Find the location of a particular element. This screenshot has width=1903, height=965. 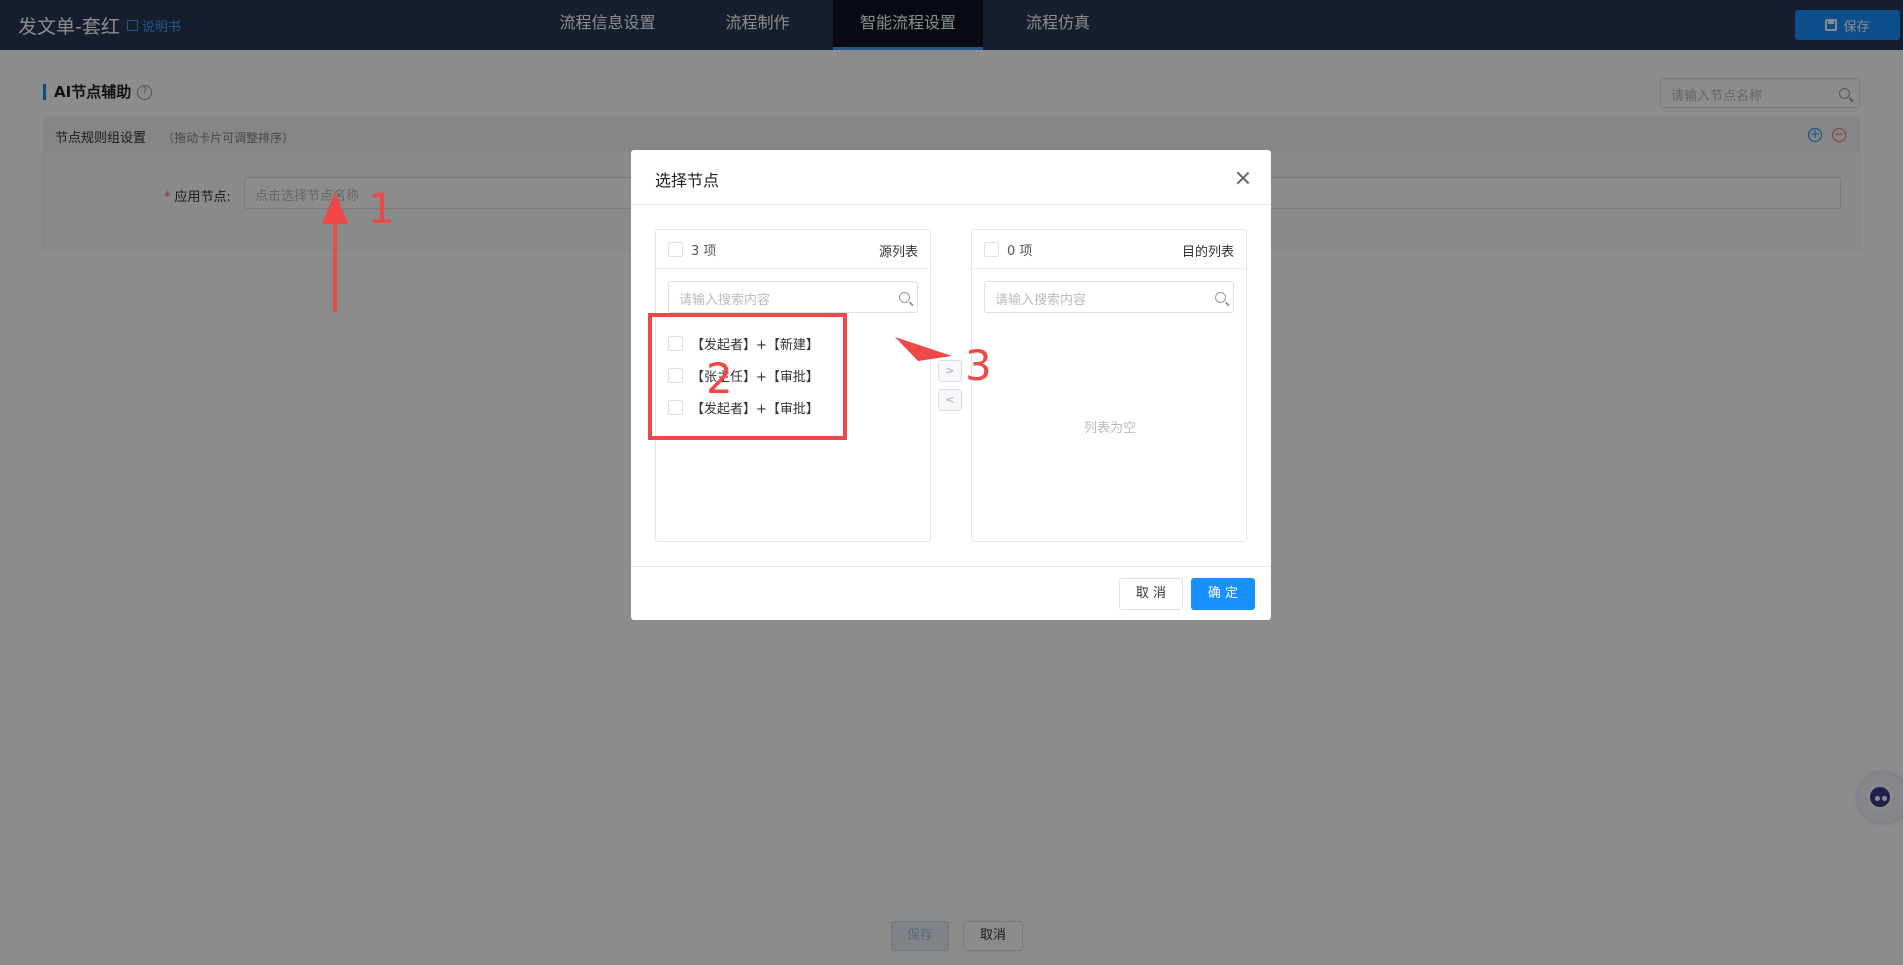

annotation-number-1: 1 is located at coordinates (381, 208).